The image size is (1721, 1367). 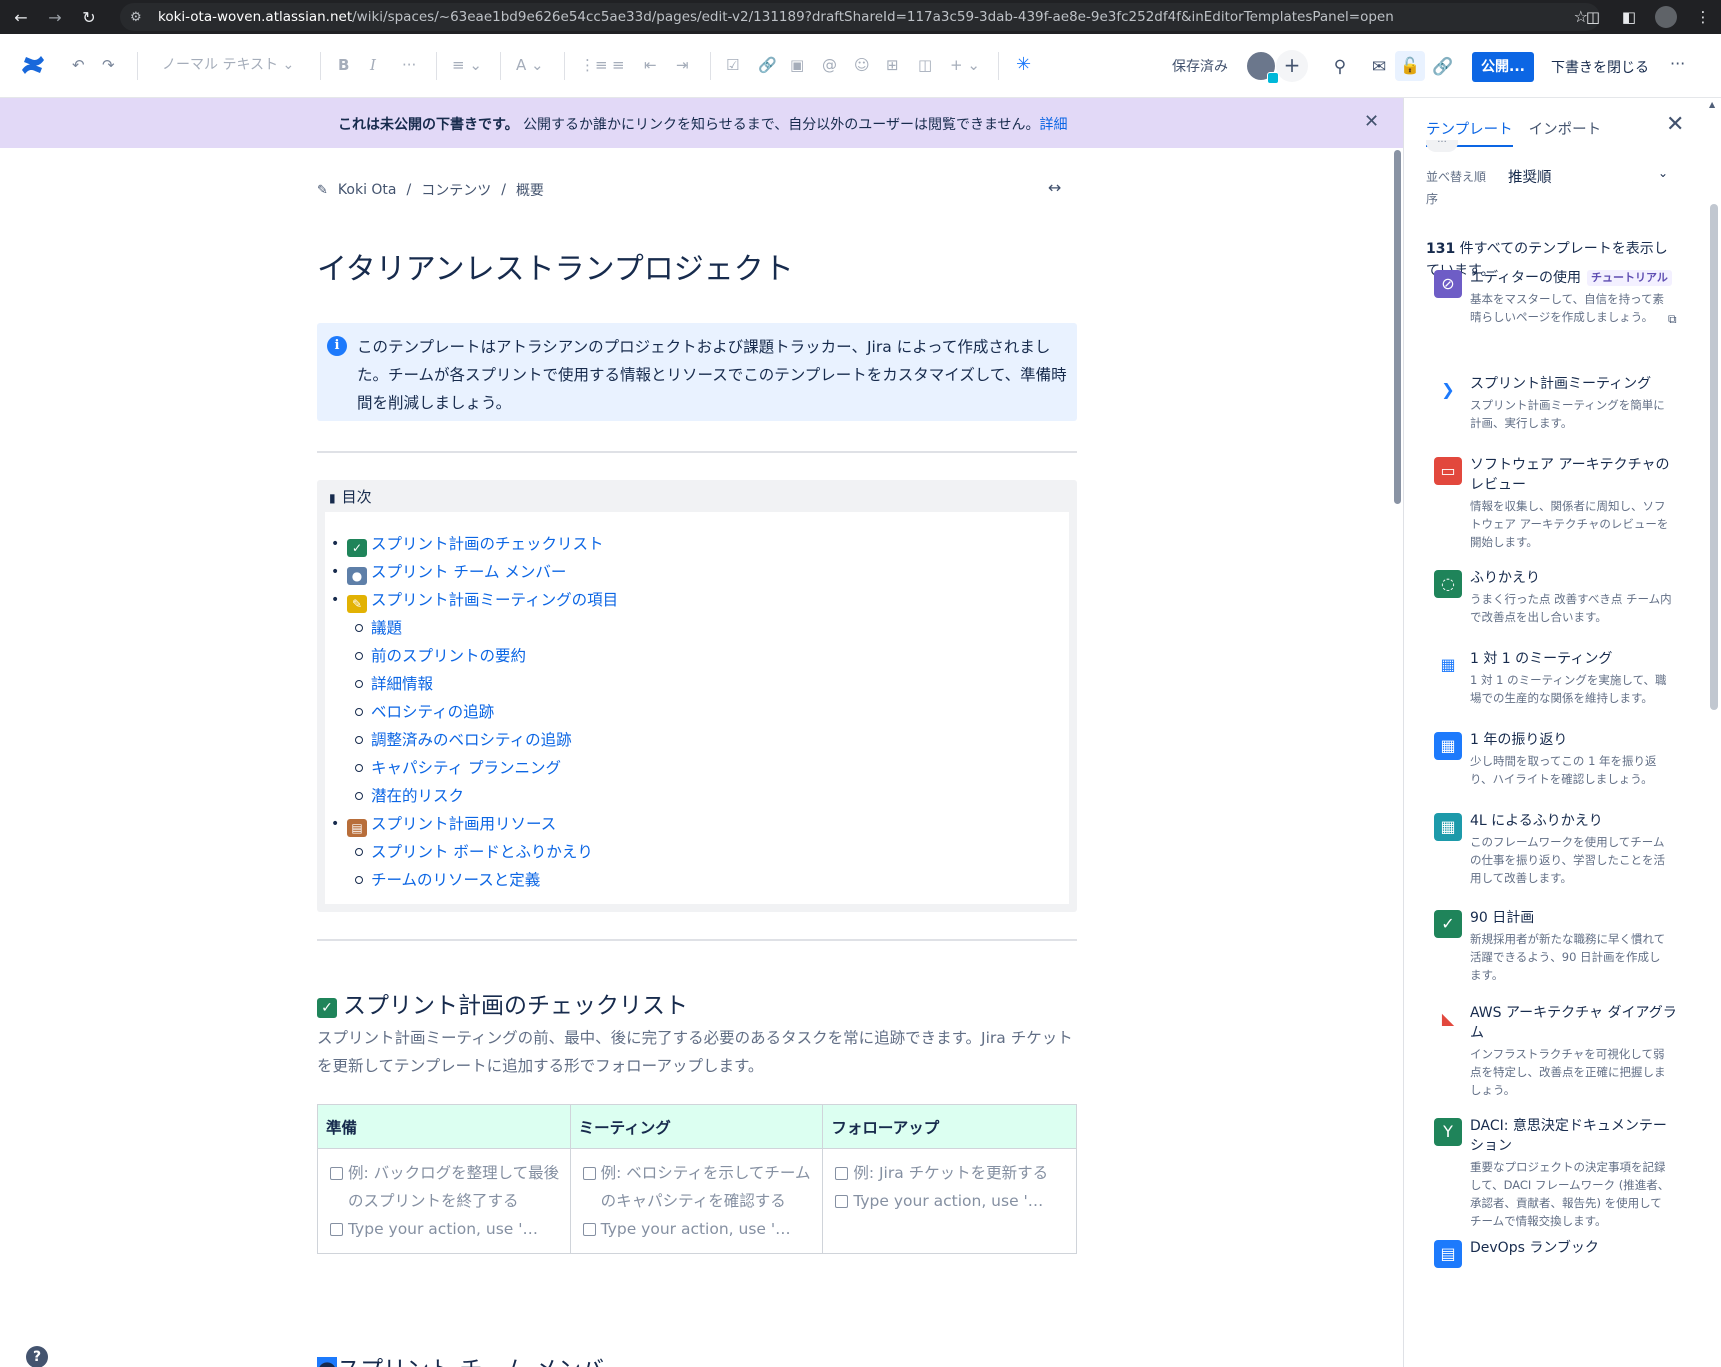 What do you see at coordinates (467, 65) in the screenshot?
I see `align-icon: ≡ ⌄` at bounding box center [467, 65].